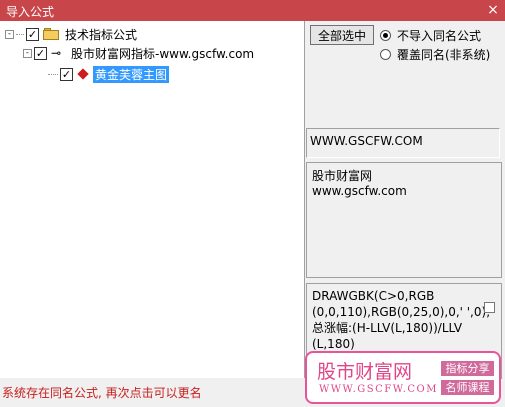  Describe the element at coordinates (51, 34) in the screenshot. I see `folder-icon` at that location.